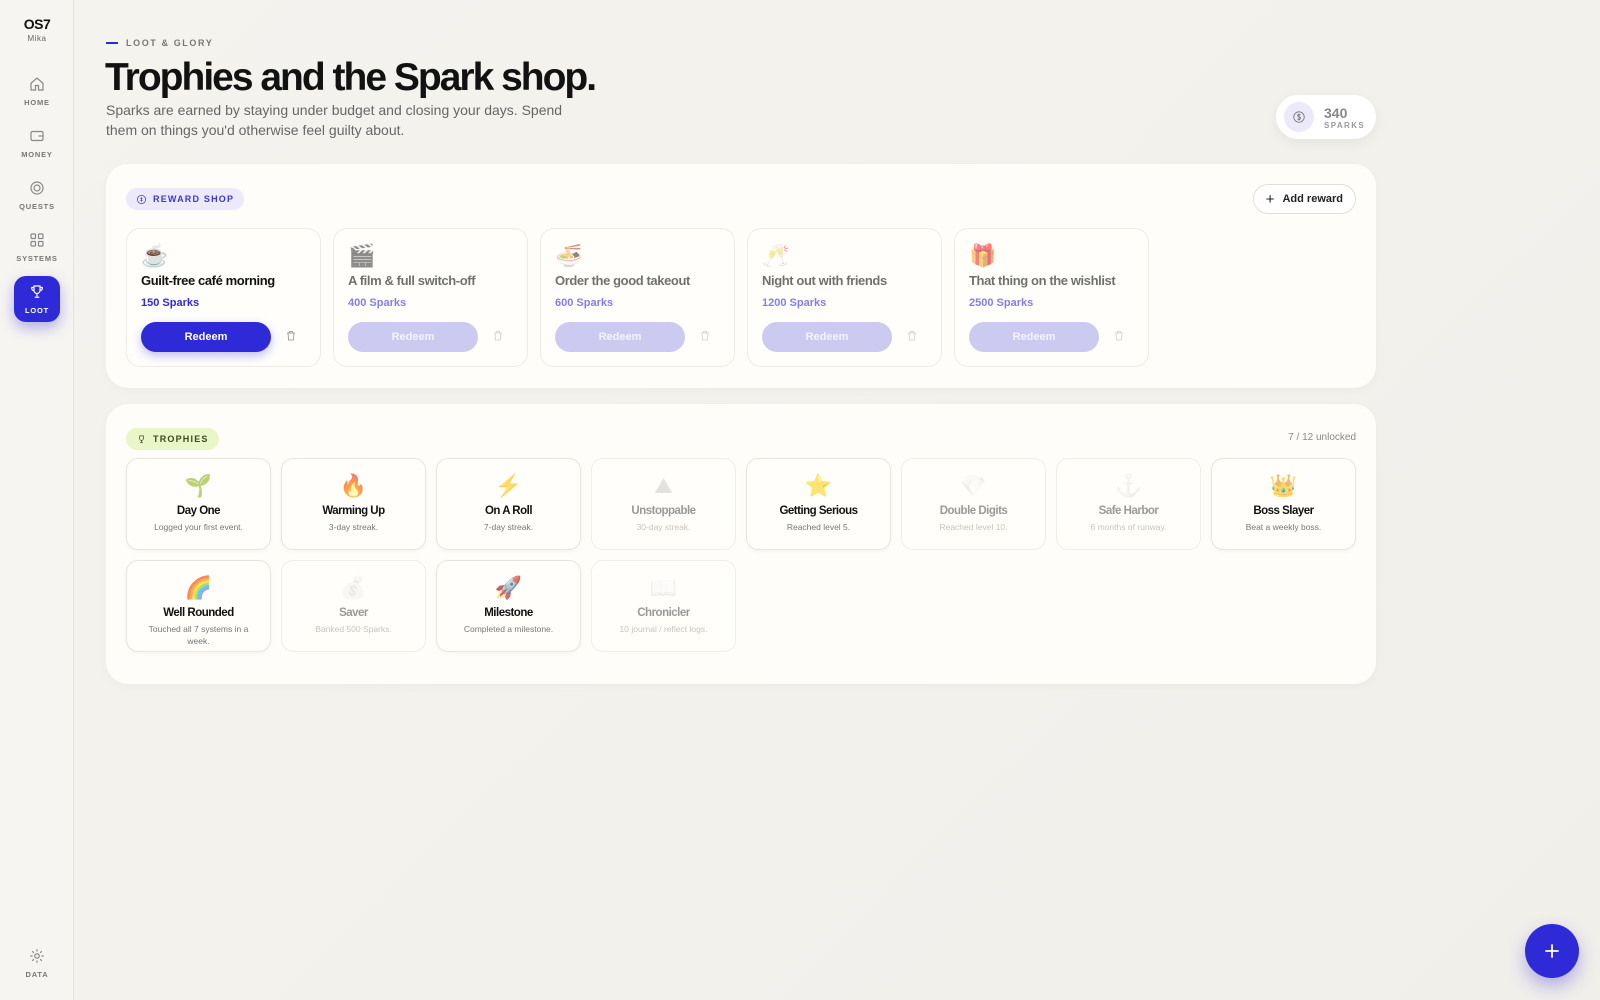 This screenshot has width=1600, height=1000. What do you see at coordinates (353, 629) in the screenshot?
I see `trophy-desc: Banked 500 Sparks.` at bounding box center [353, 629].